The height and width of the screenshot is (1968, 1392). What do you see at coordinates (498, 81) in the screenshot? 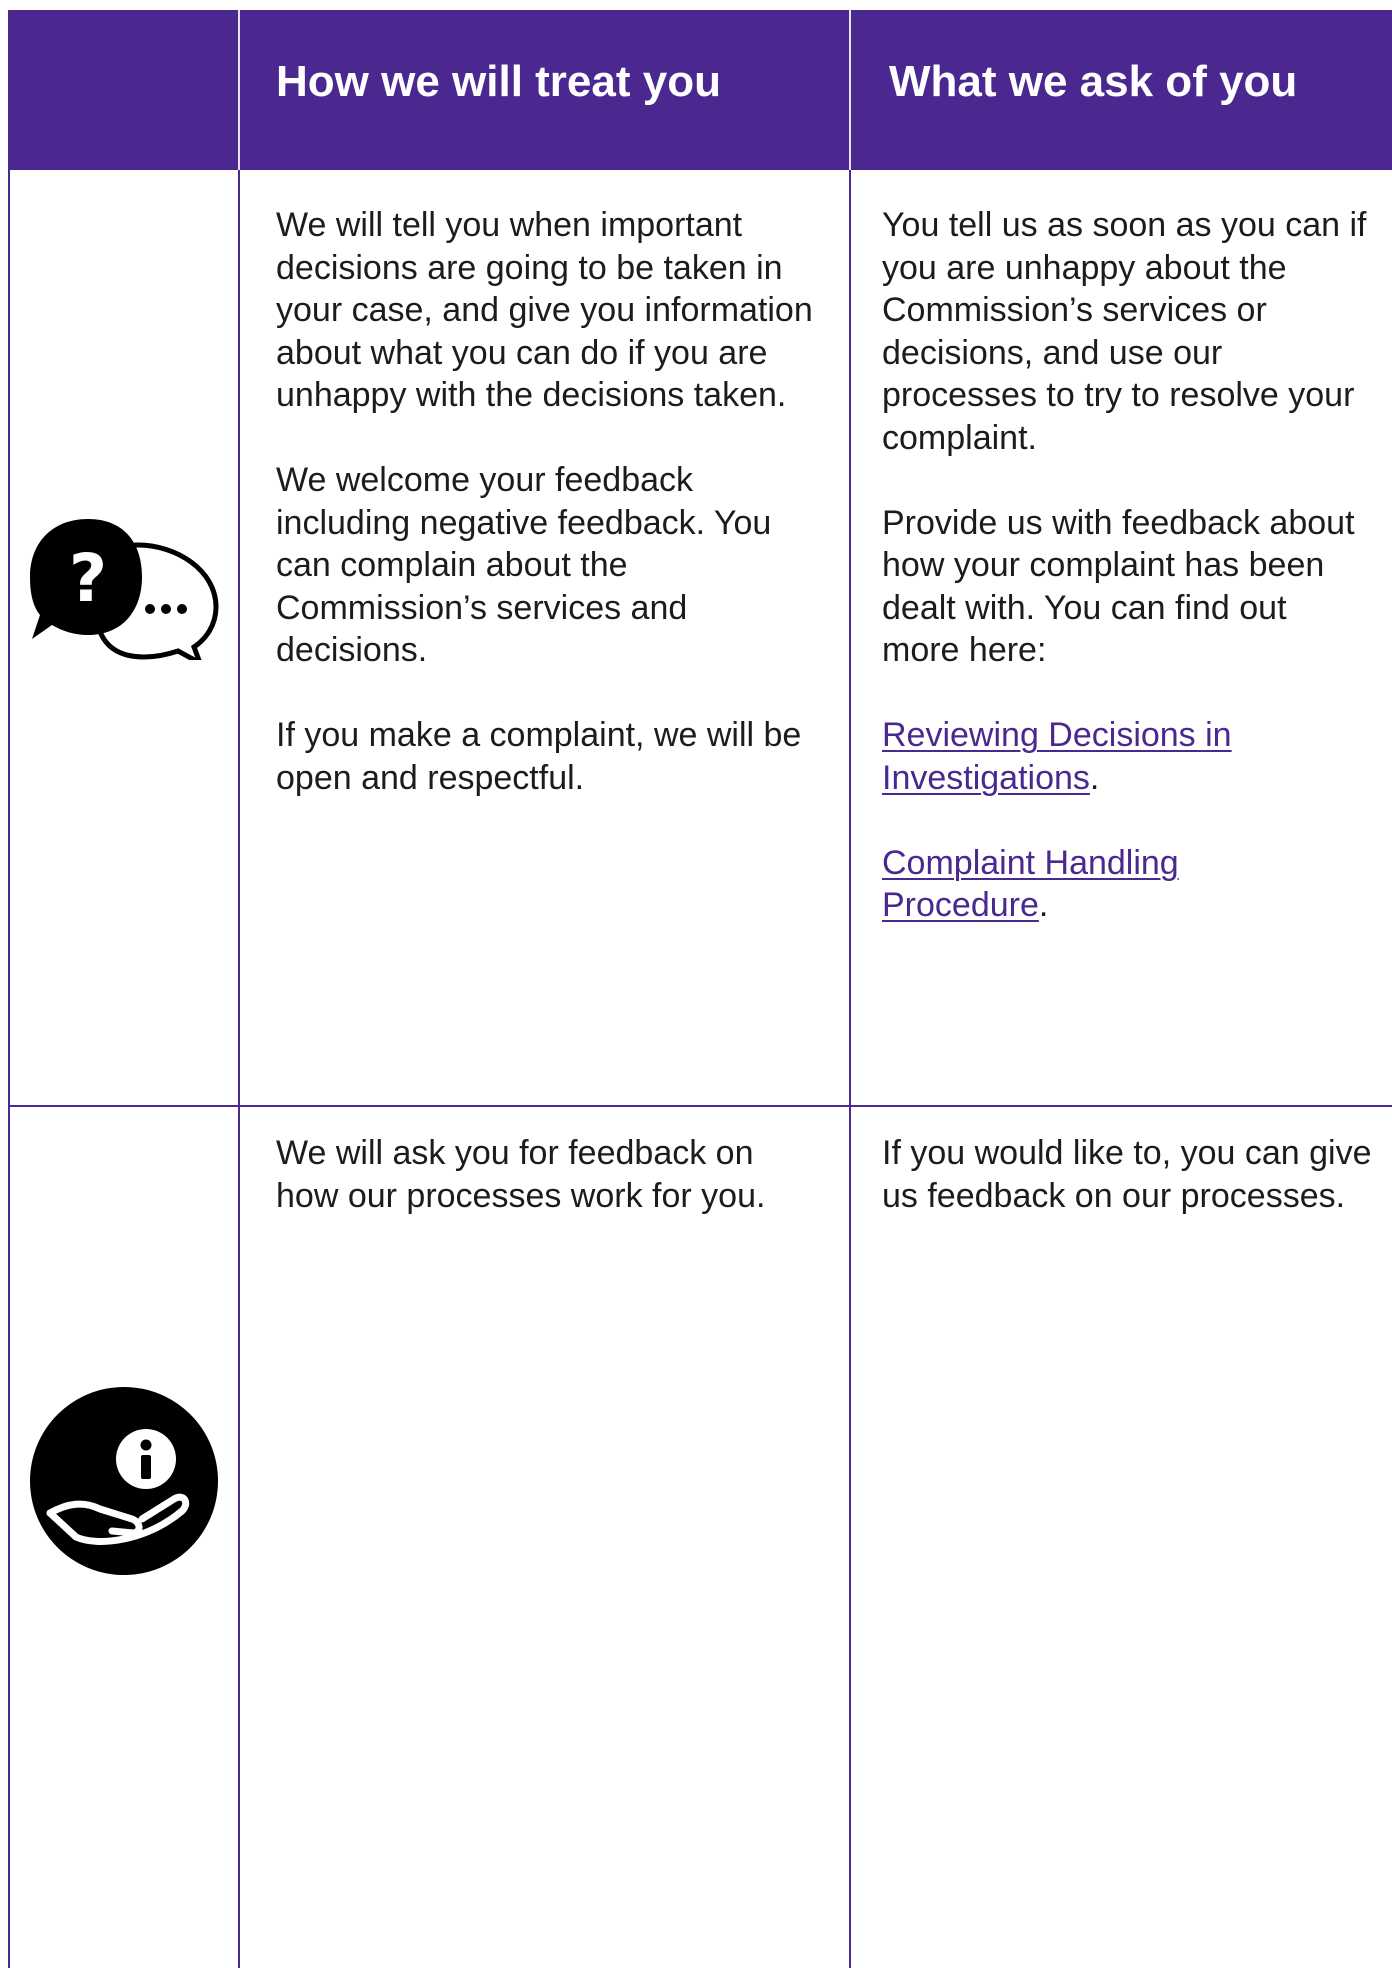
I see `header-how-we-will-treat-you: How we will treat you` at bounding box center [498, 81].